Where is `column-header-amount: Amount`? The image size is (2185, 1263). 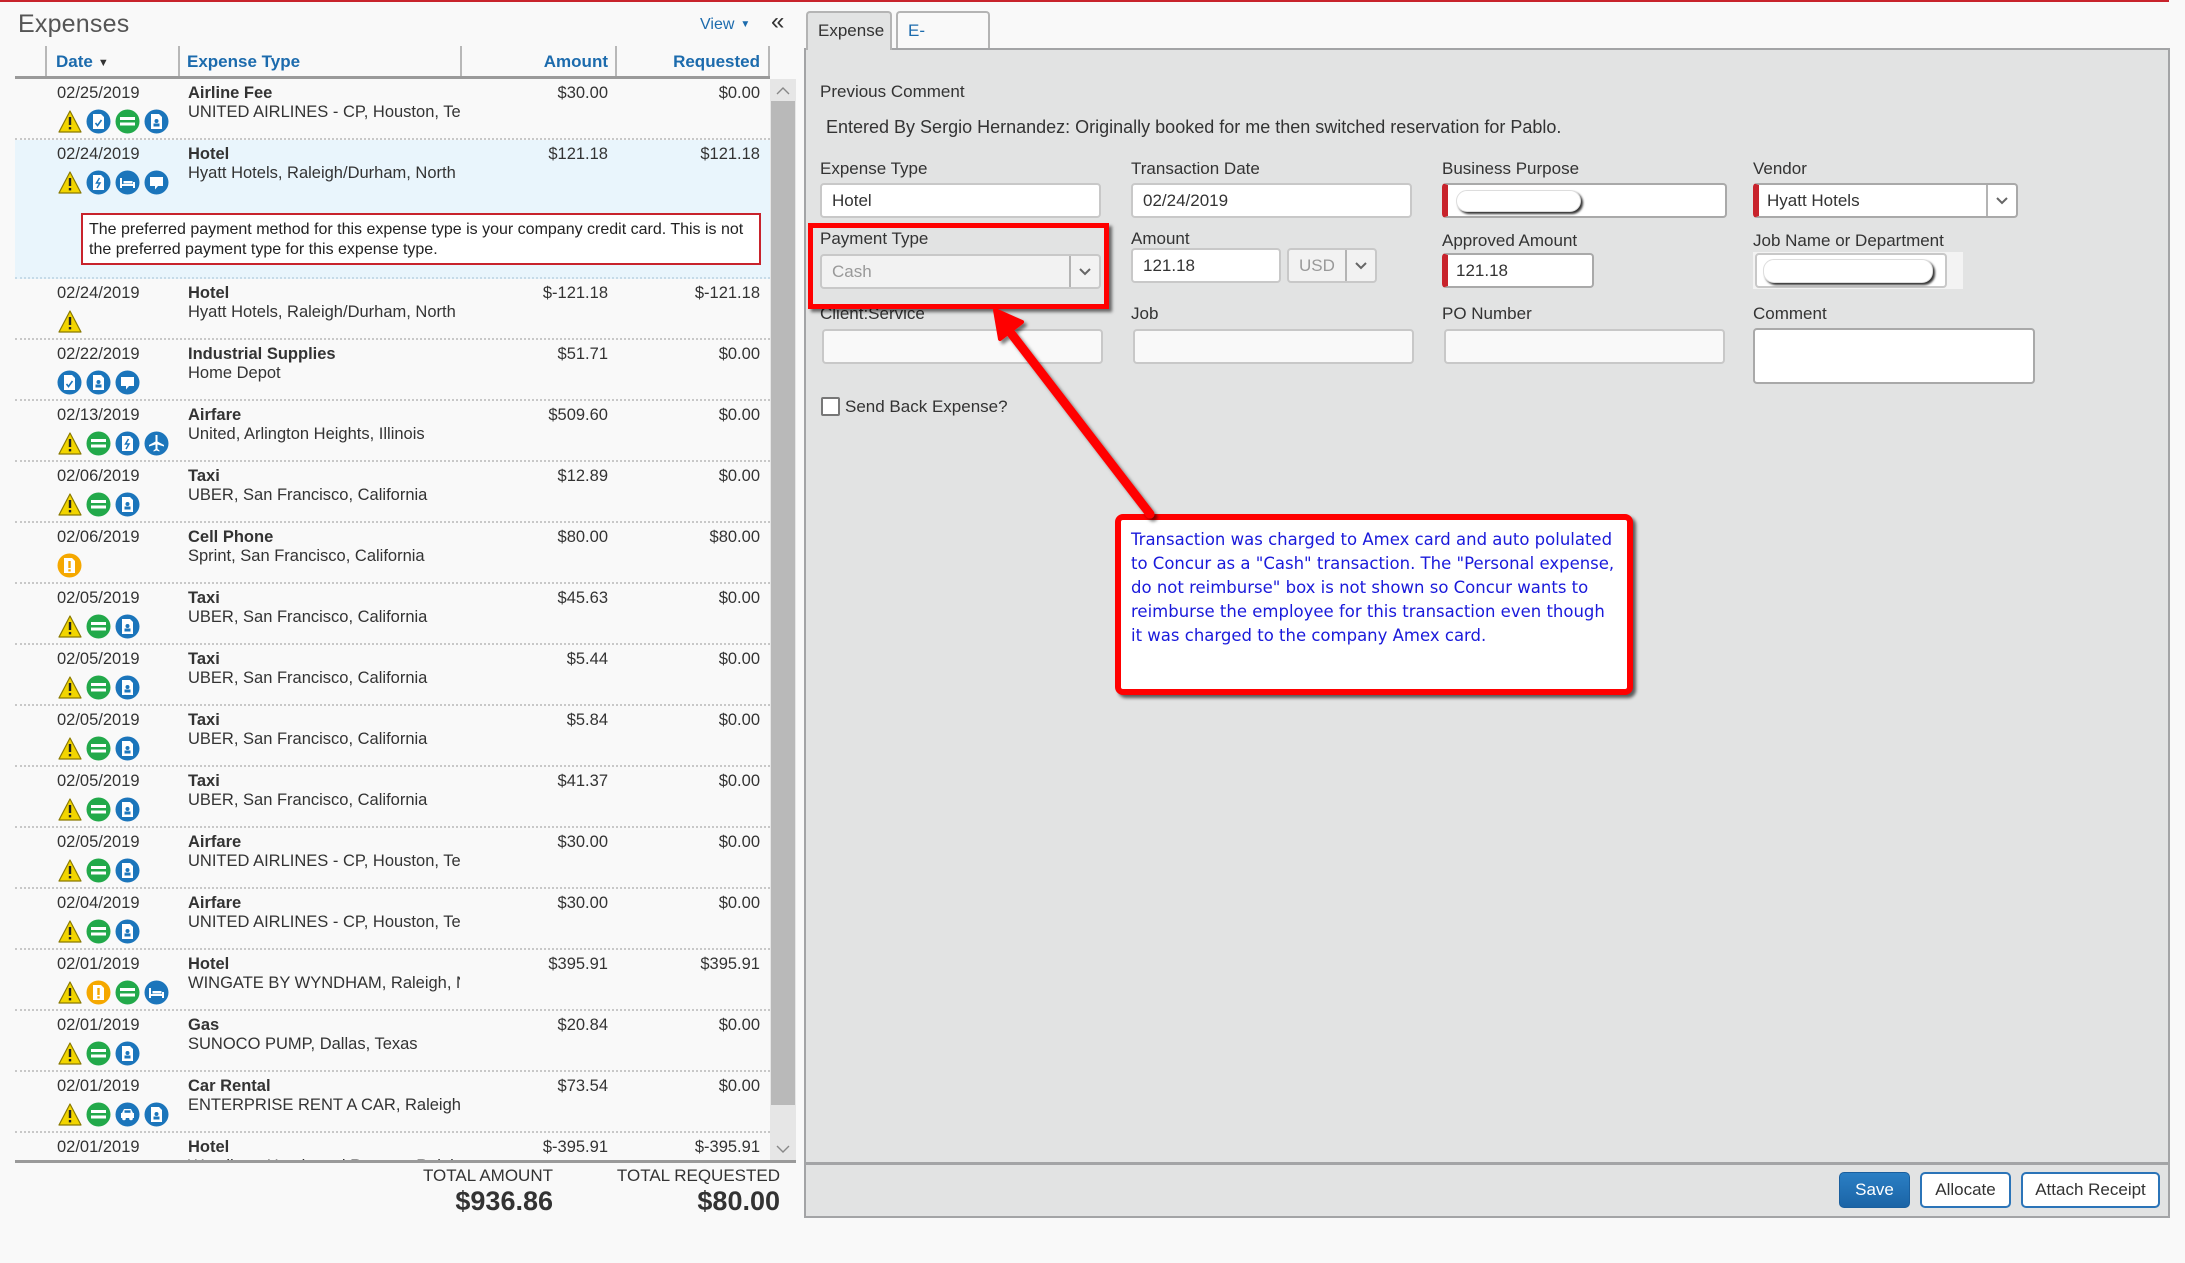 column-header-amount: Amount is located at coordinates (534, 61).